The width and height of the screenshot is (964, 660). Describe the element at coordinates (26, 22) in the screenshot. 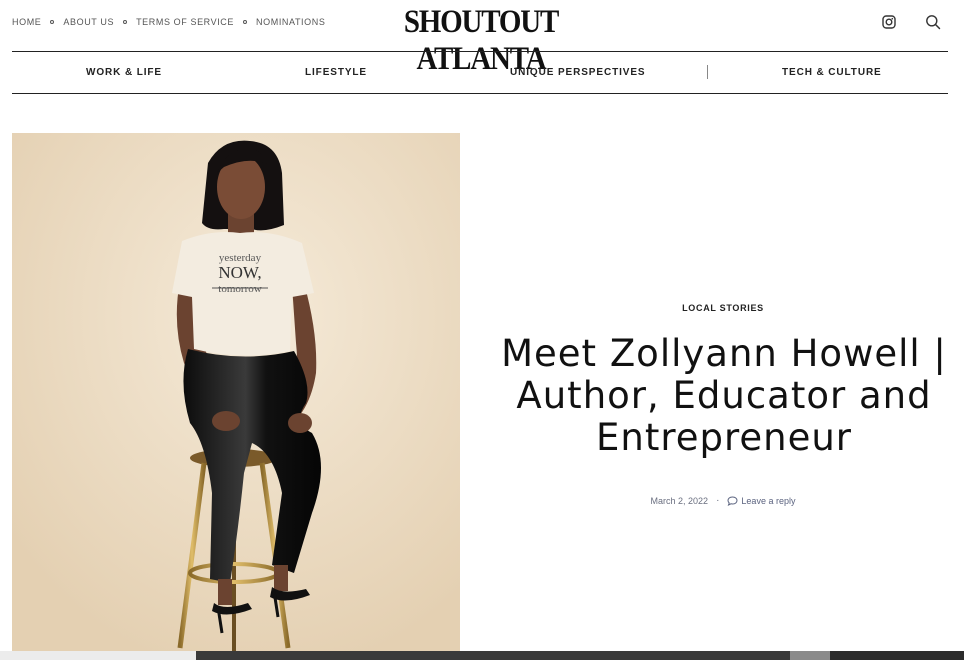

I see `top-link-home: HOME` at that location.